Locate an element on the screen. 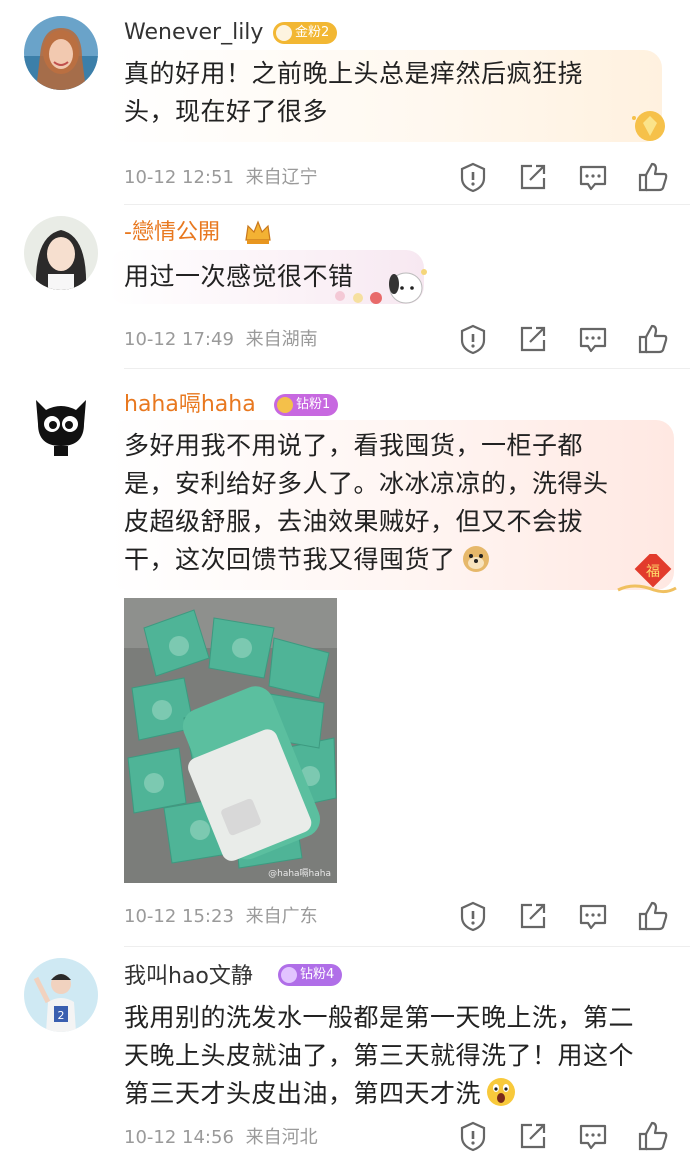 The image size is (690, 1157). comment-text-line: 我用别的洗发水一般都是第一天晚上洗，第二 is located at coordinates (379, 1017).